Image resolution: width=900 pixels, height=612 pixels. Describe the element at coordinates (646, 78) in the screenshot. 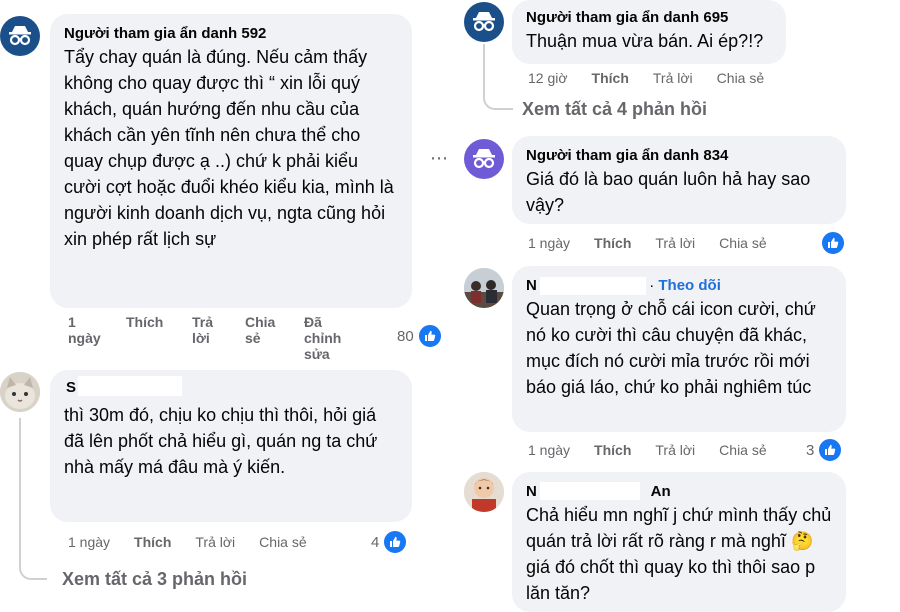

I see `comment-actions-695: 12 giờ Thích Trả lời Chia sẻ` at that location.